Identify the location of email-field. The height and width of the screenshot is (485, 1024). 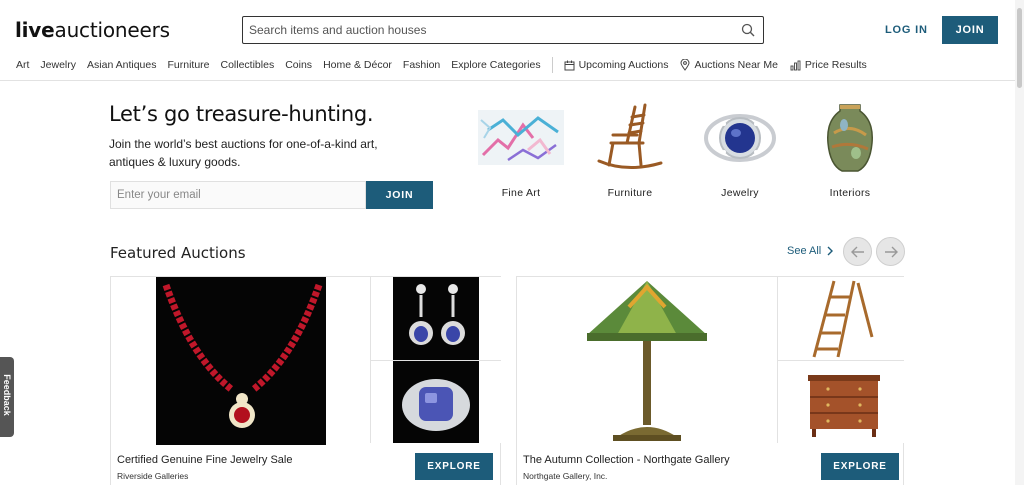
(238, 195).